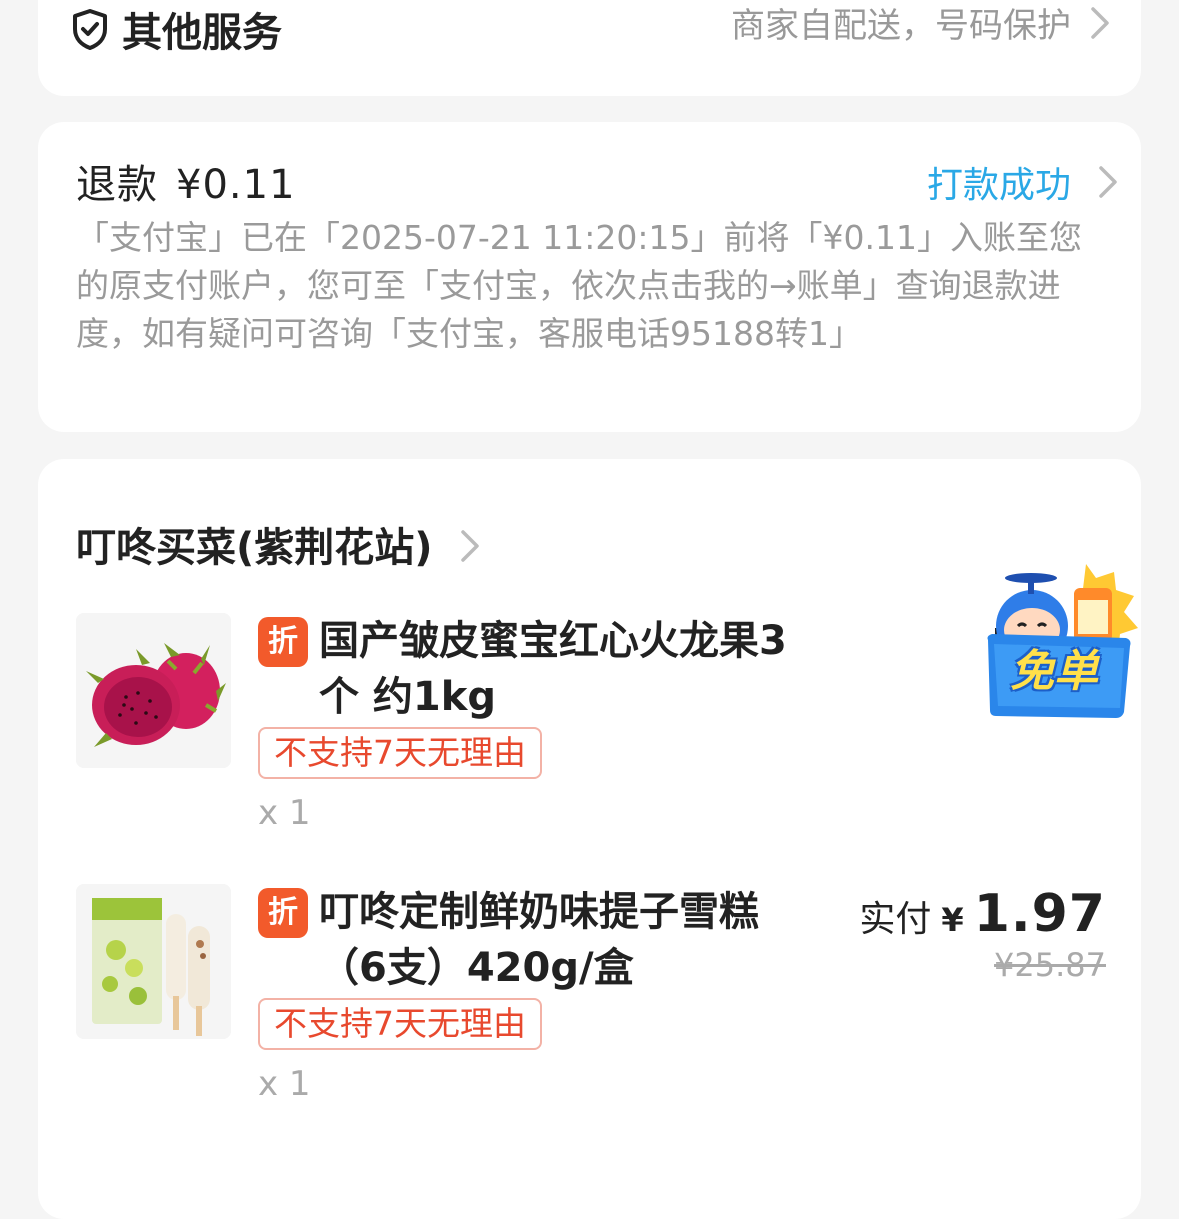  Describe the element at coordinates (117, 185) in the screenshot. I see `refund-label: 退款` at that location.